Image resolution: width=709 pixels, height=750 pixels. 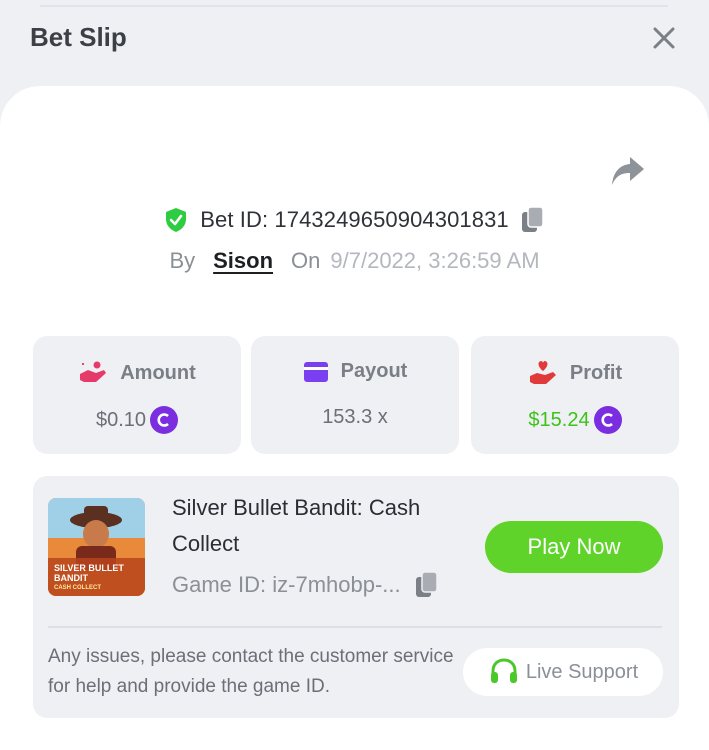 I want to click on hand-coins-icon, so click(x=93, y=371).